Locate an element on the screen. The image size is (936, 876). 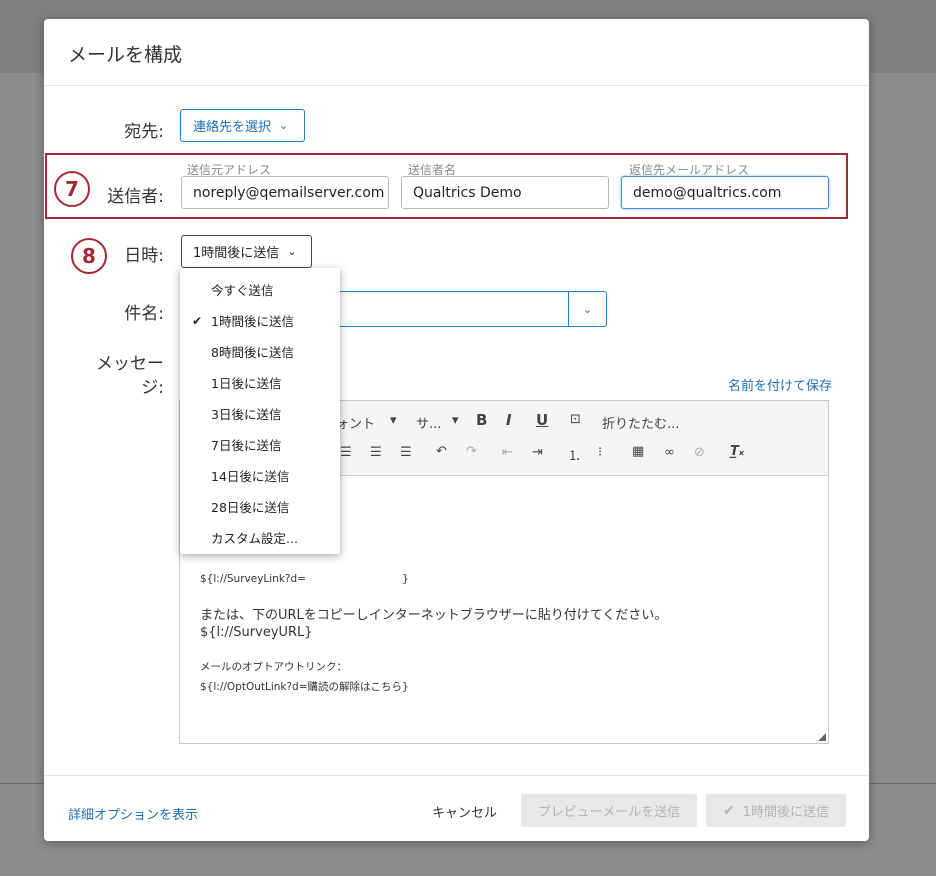
schedule-option: 8時間後に送信 is located at coordinates (260, 351).